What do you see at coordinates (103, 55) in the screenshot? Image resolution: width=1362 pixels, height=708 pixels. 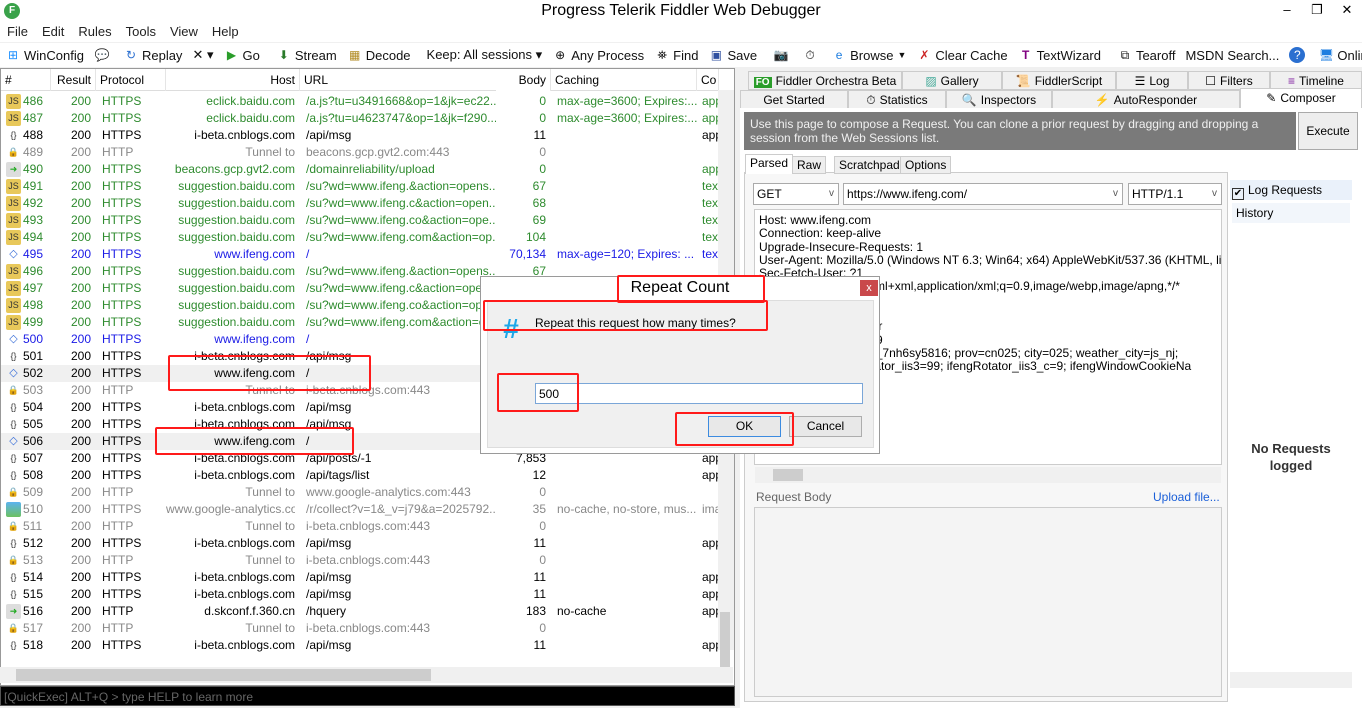 I see `comment-button: 💬` at bounding box center [103, 55].